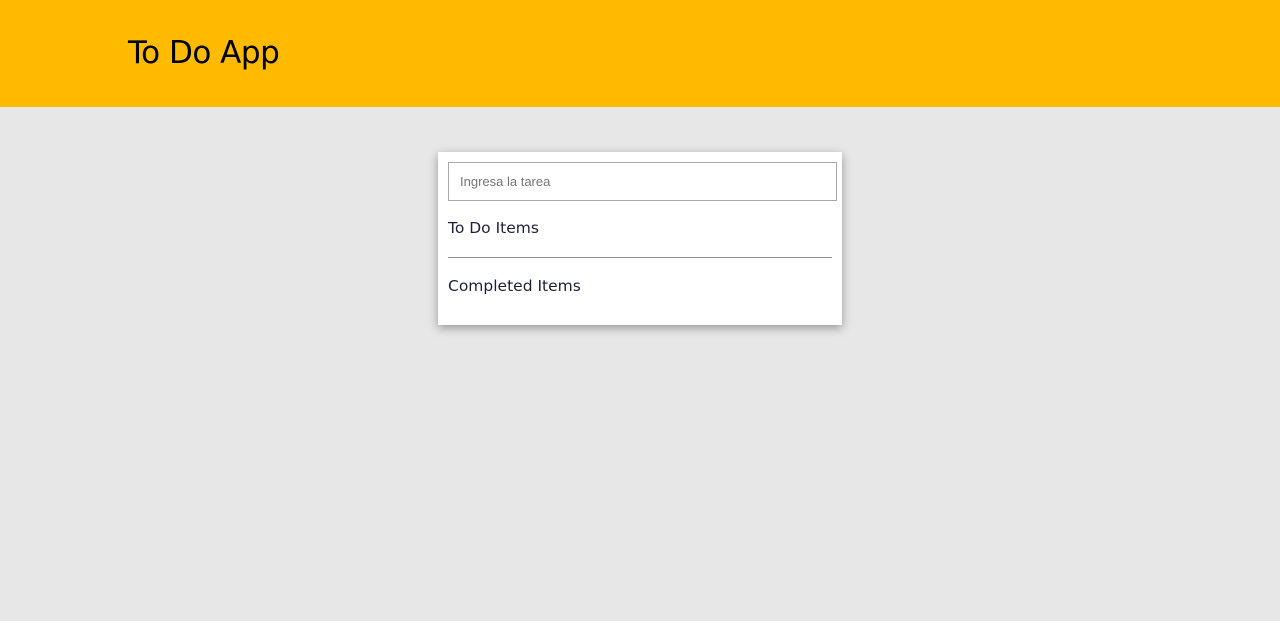 The image size is (1280, 621). Describe the element at coordinates (640, 257) in the screenshot. I see `section-divider` at that location.